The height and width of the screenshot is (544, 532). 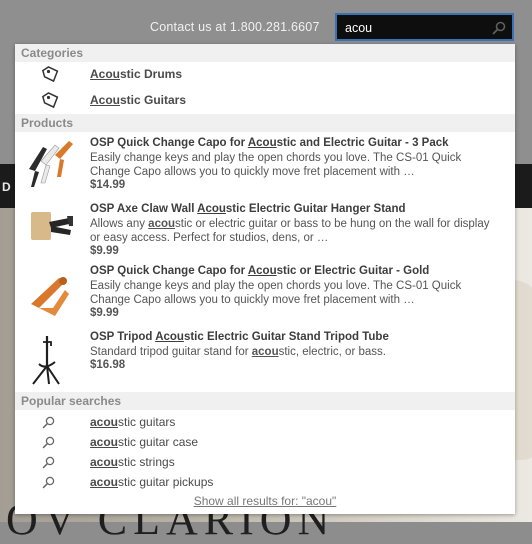 What do you see at coordinates (50, 296) in the screenshot?
I see `gold-capo-image` at bounding box center [50, 296].